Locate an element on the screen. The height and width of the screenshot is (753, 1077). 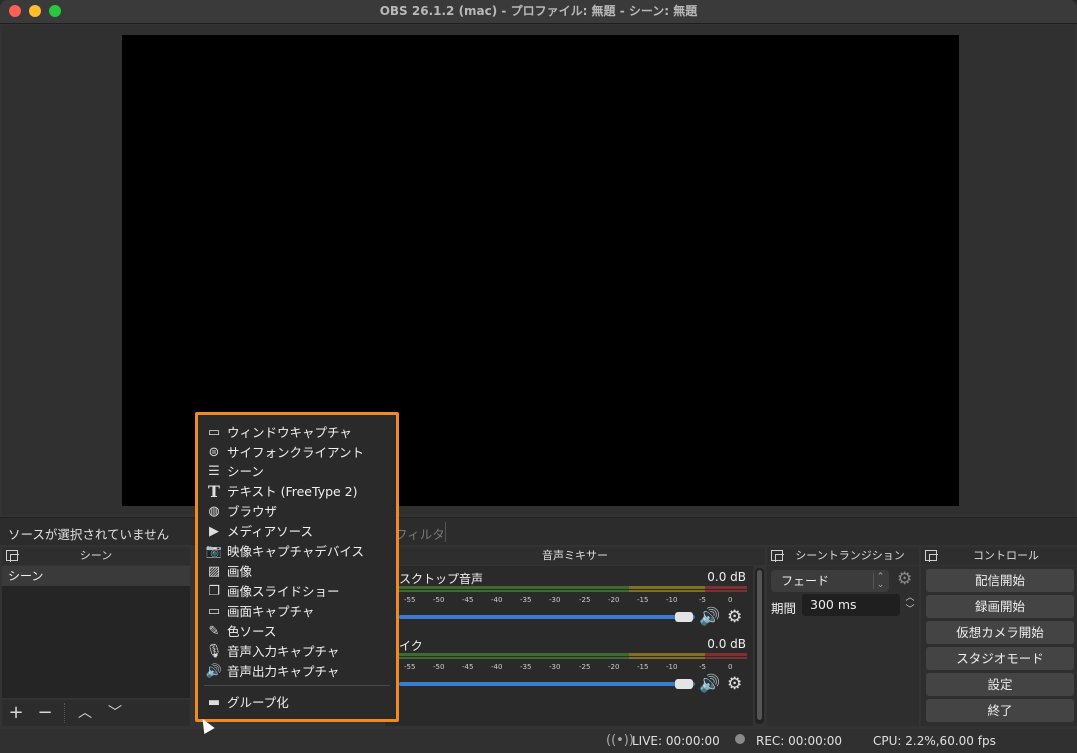
duration-input: 300 ms is located at coordinates (851, 605).